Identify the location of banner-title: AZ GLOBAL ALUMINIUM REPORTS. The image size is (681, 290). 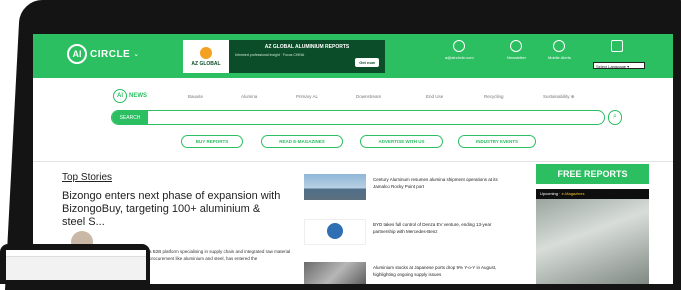
(307, 47).